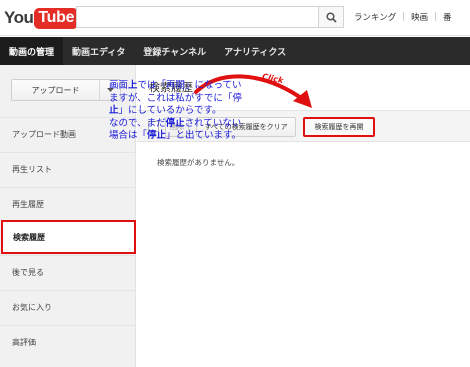 Image resolution: width=470 pixels, height=367 pixels. Describe the element at coordinates (56, 90) in the screenshot. I see `upload-label: アップロード` at that location.